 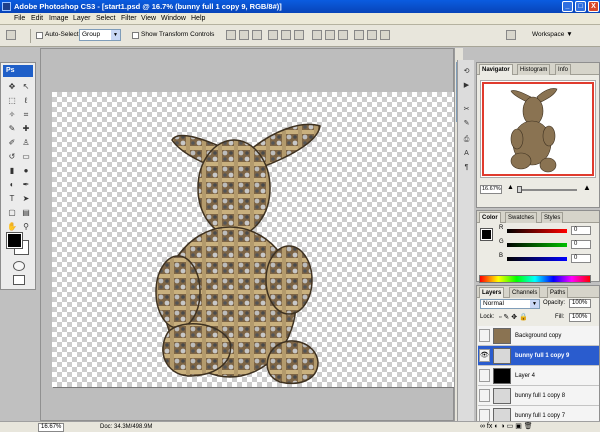 What do you see at coordinates (273, 35) in the screenshot?
I see `align-left-icon` at bounding box center [273, 35].